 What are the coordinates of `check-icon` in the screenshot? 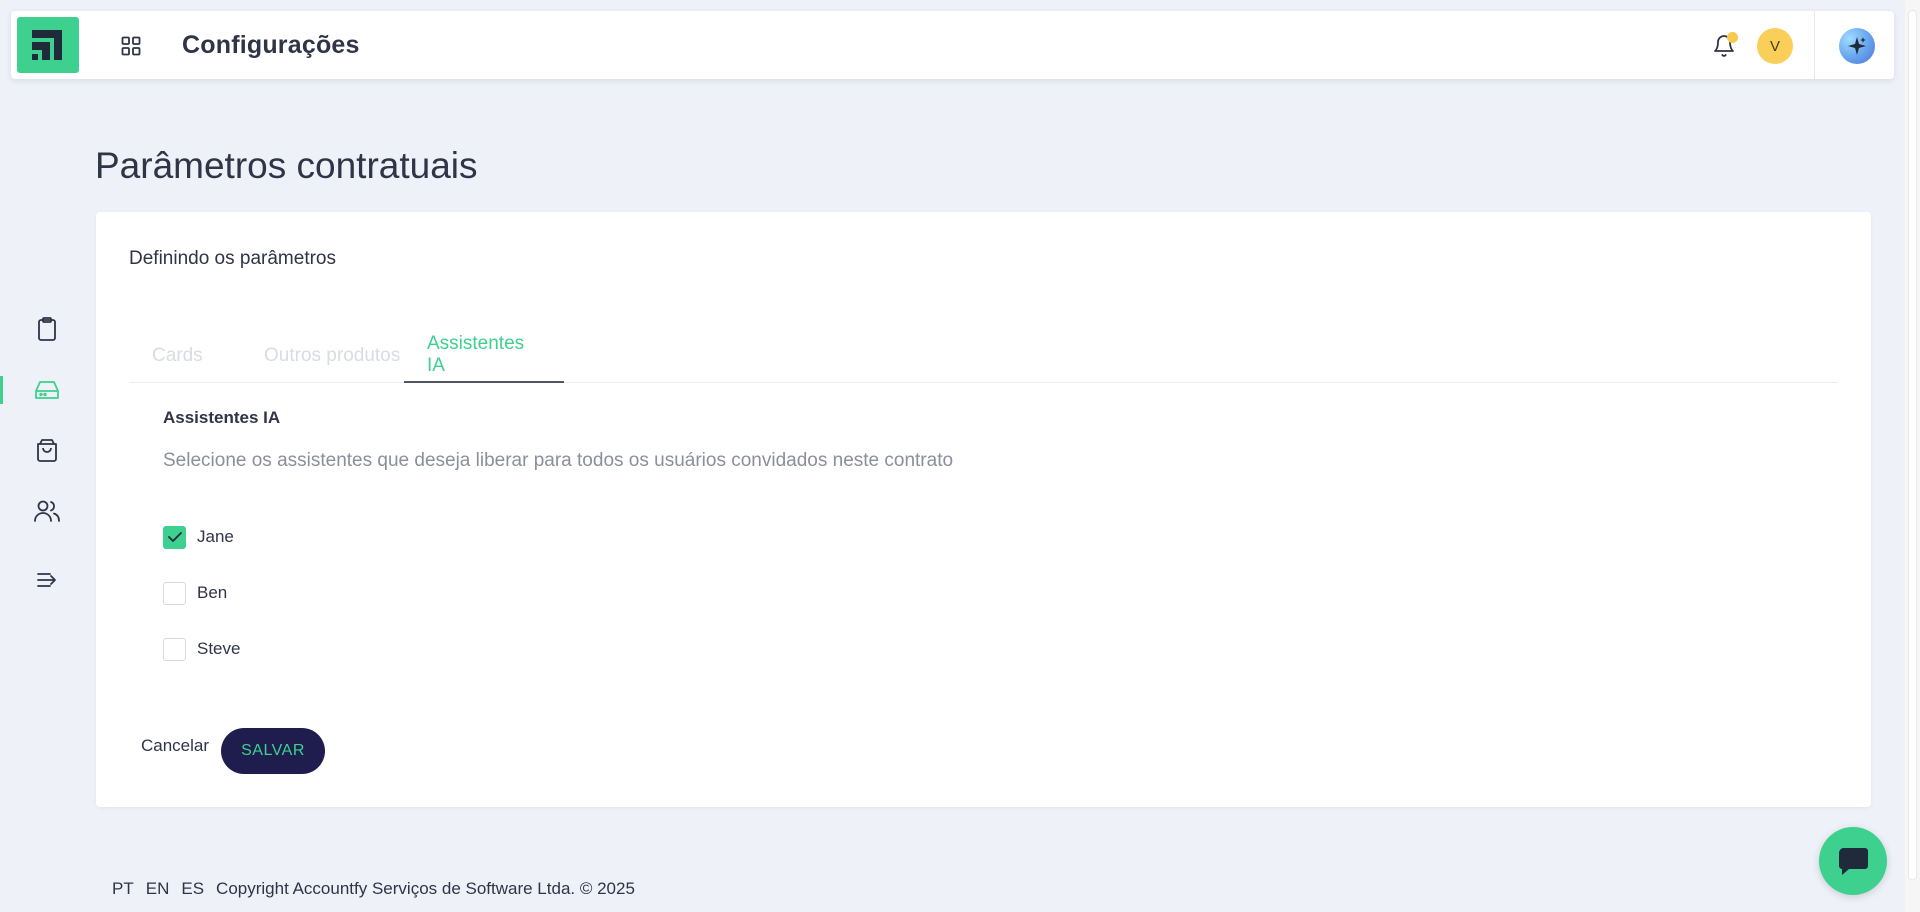 It's located at (174, 537).